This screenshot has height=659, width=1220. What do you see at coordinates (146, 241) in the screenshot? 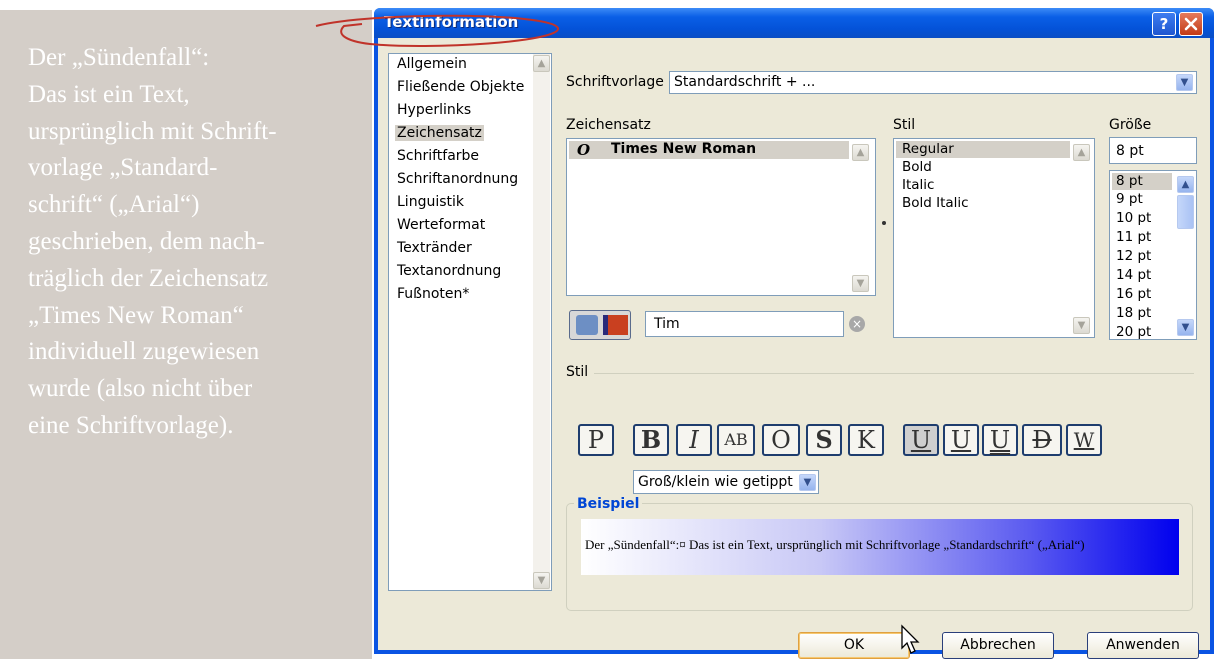
I see `annotation-line: geschrieben, dem nach-` at bounding box center [146, 241].